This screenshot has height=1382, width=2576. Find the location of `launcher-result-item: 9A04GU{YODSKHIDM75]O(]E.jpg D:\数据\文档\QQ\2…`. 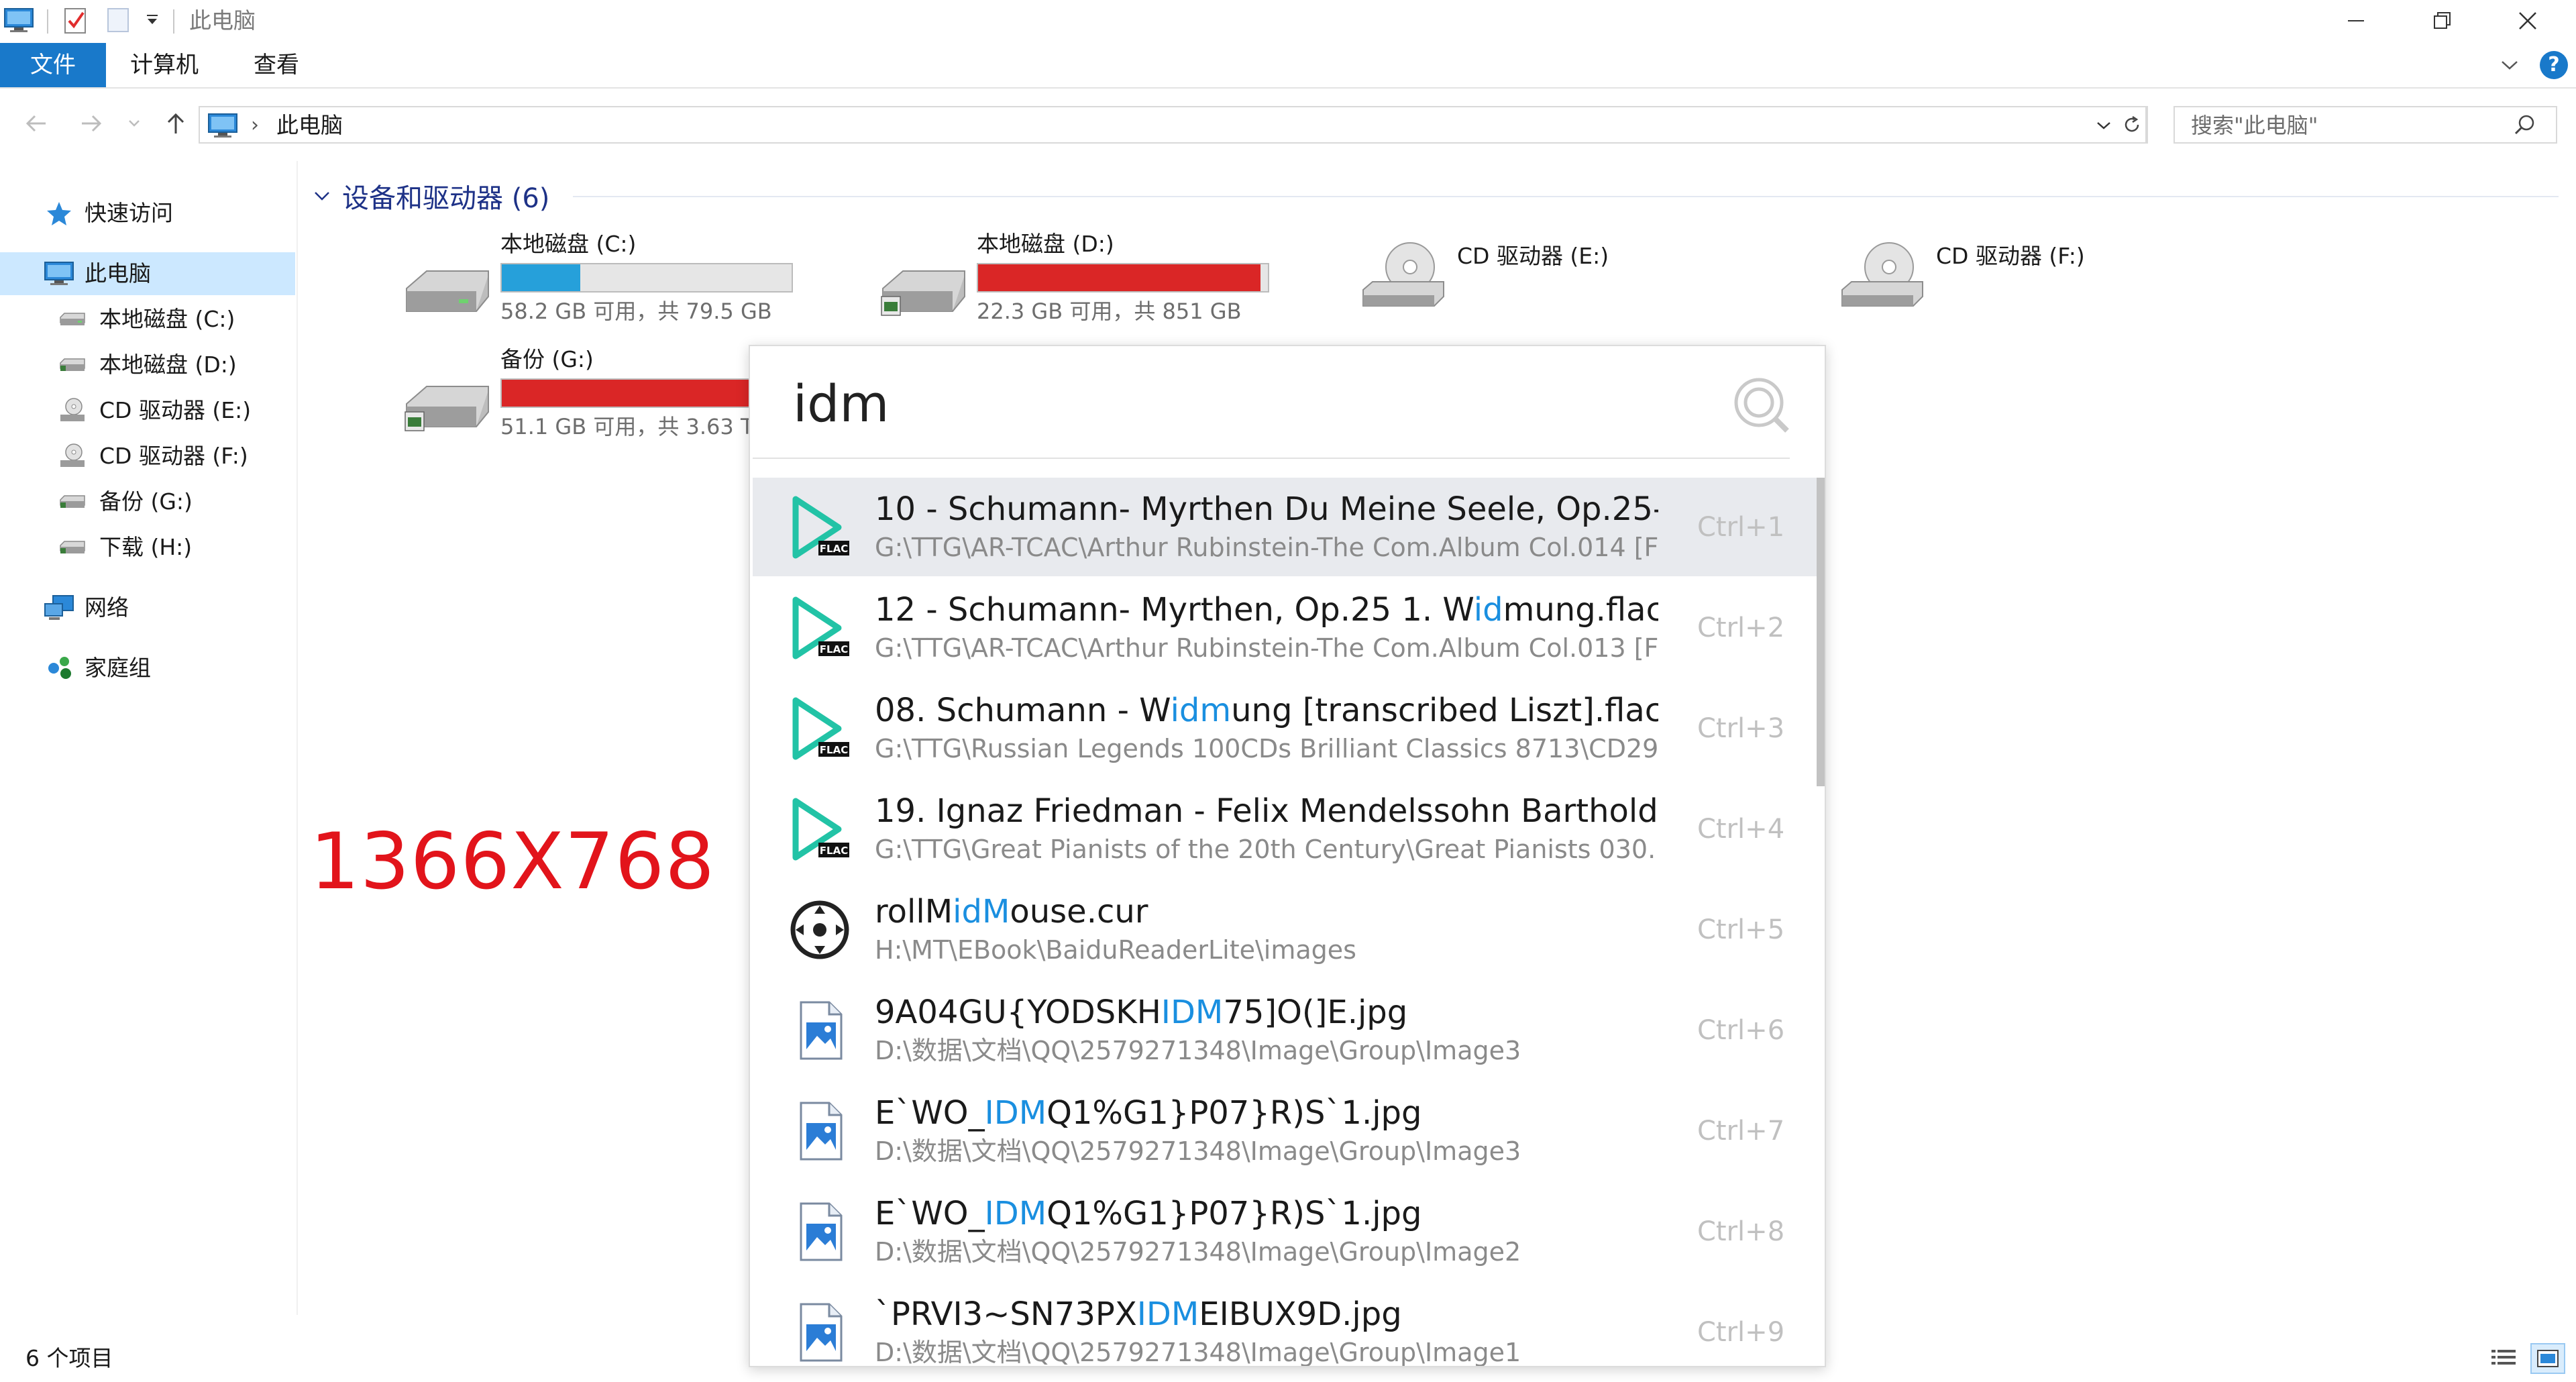

launcher-result-item: 9A04GU{YODSKHIDM75]O(]E.jpg D:\数据\文档\QQ\2… is located at coordinates (1285, 1030).